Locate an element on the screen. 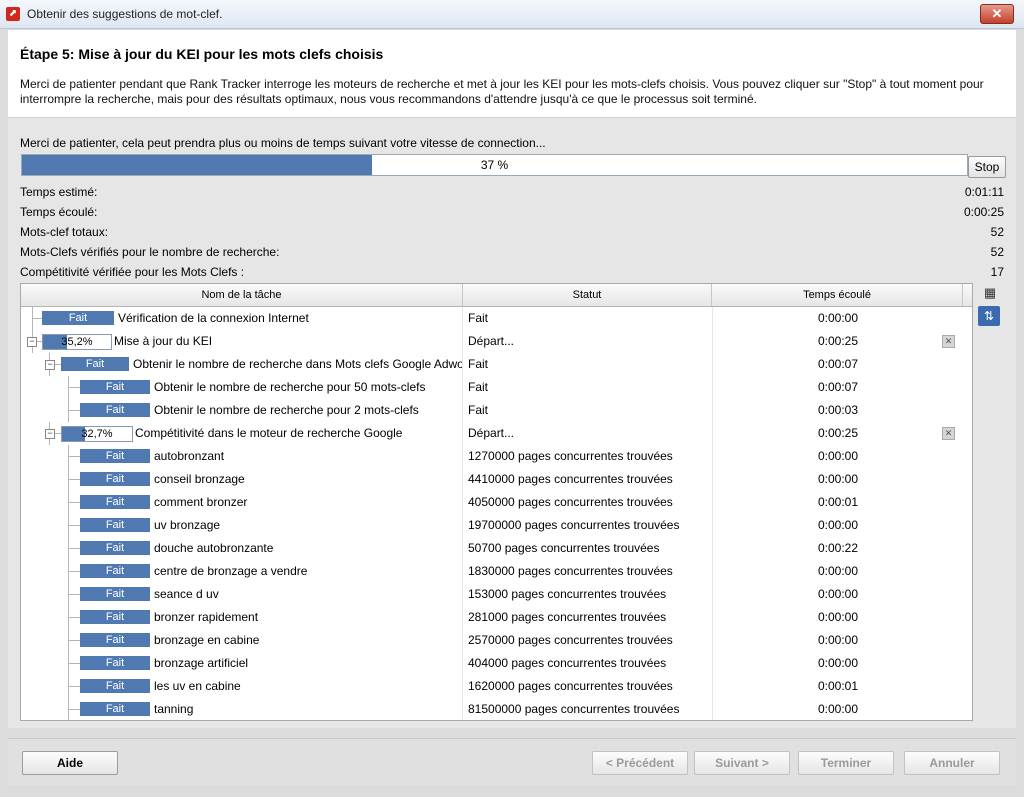 The width and height of the screenshot is (1024, 797). task-progress-label: 35,2% is located at coordinates (77, 342).